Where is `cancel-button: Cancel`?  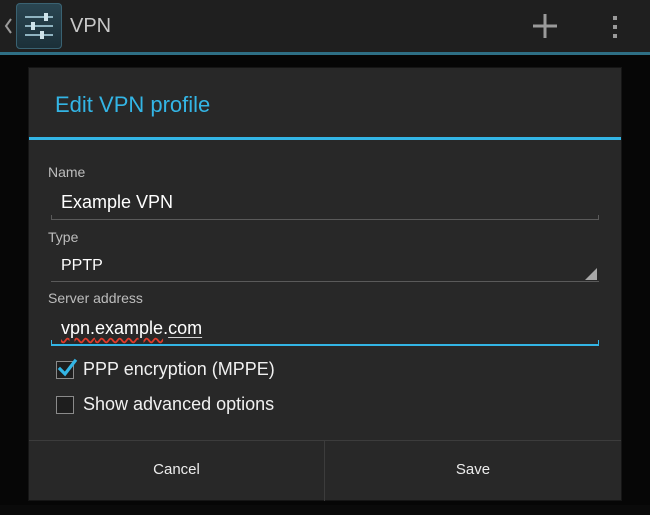 cancel-button: Cancel is located at coordinates (176, 471).